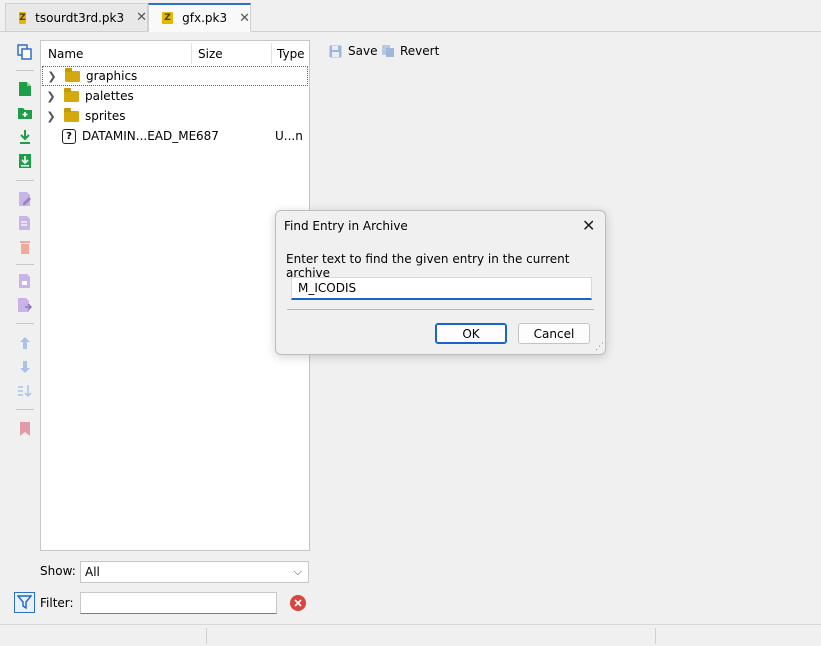  Describe the element at coordinates (440, 309) in the screenshot. I see `dialog-divider` at that location.